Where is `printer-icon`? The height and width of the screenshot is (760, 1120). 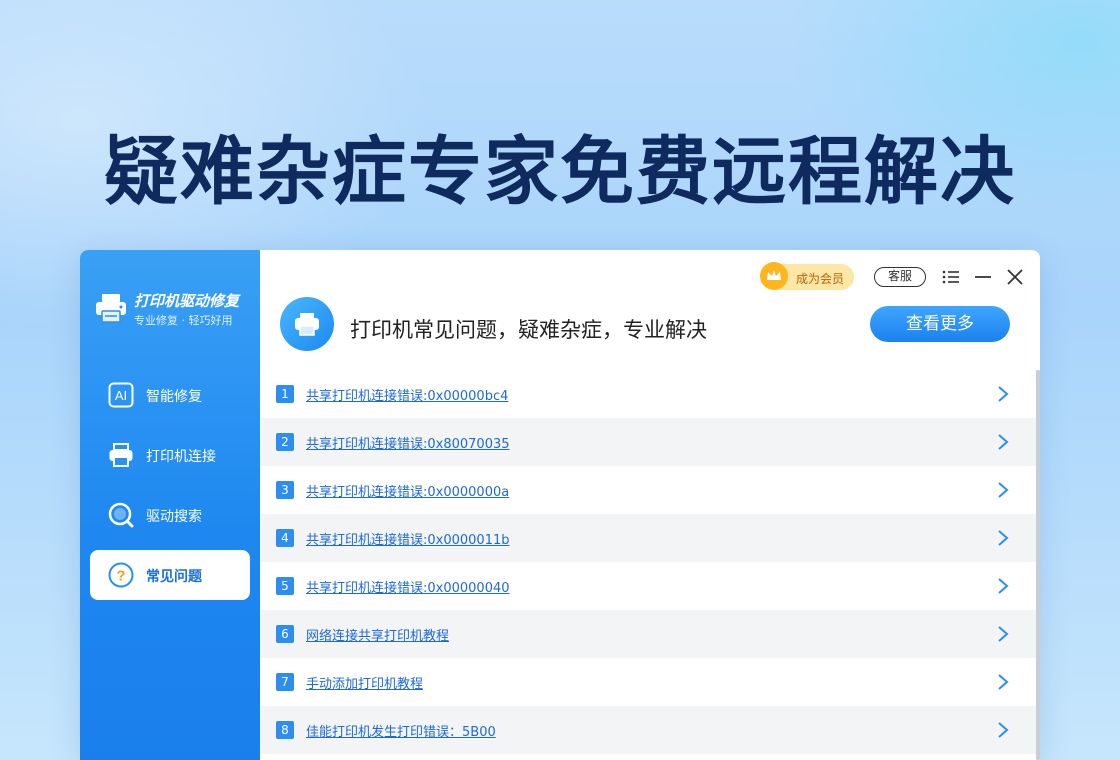
printer-icon is located at coordinates (121, 455).